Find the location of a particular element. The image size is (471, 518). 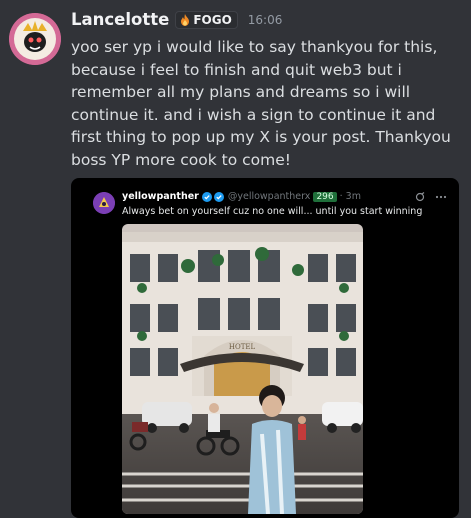

post-author-avatar is located at coordinates (104, 203).